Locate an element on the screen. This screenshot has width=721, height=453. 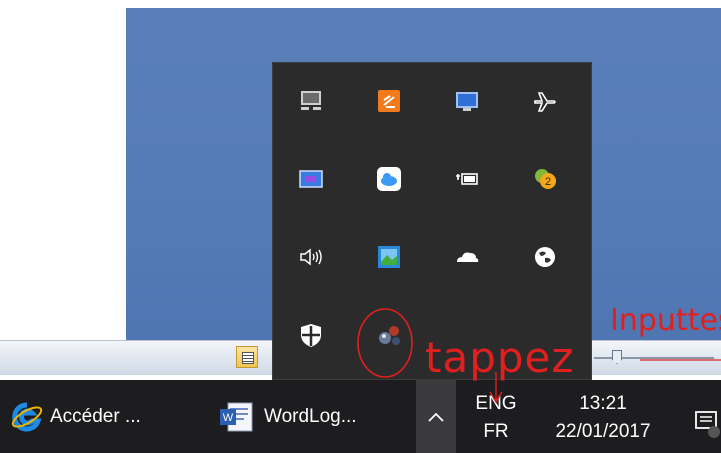
badge-app-icon: 2 is located at coordinates (545, 179).